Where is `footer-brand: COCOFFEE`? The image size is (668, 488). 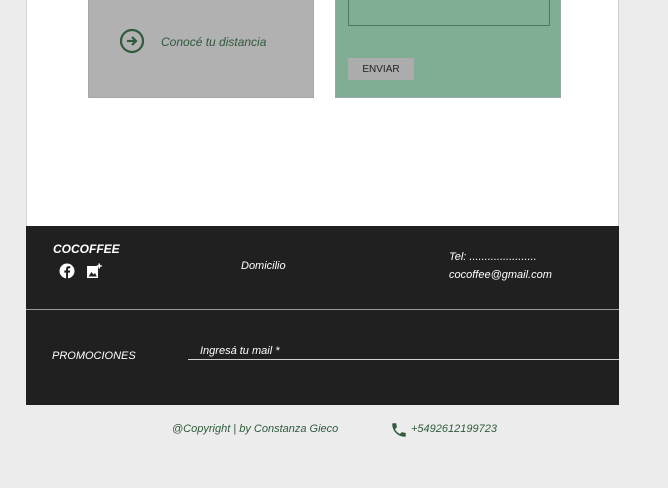
footer-brand: COCOFFEE is located at coordinates (86, 249).